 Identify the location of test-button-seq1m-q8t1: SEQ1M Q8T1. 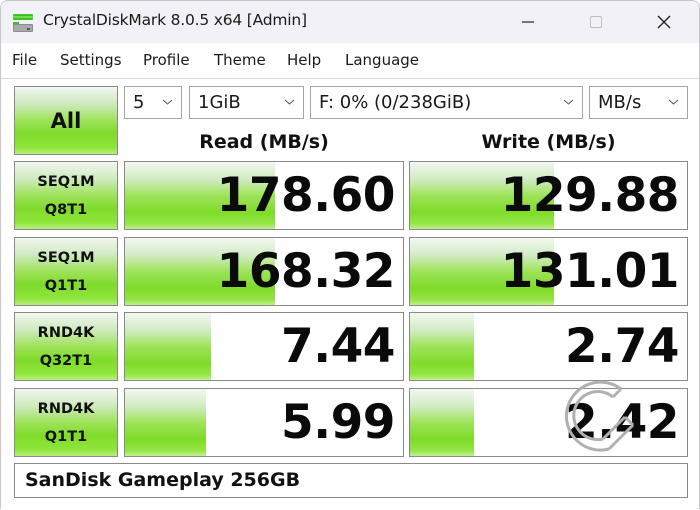
(66, 195).